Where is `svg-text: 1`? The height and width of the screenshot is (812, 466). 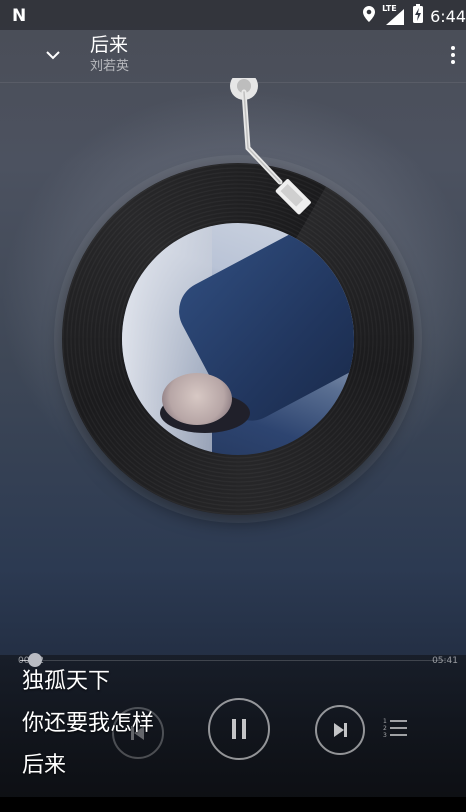
svg-text: 1 is located at coordinates (385, 721).